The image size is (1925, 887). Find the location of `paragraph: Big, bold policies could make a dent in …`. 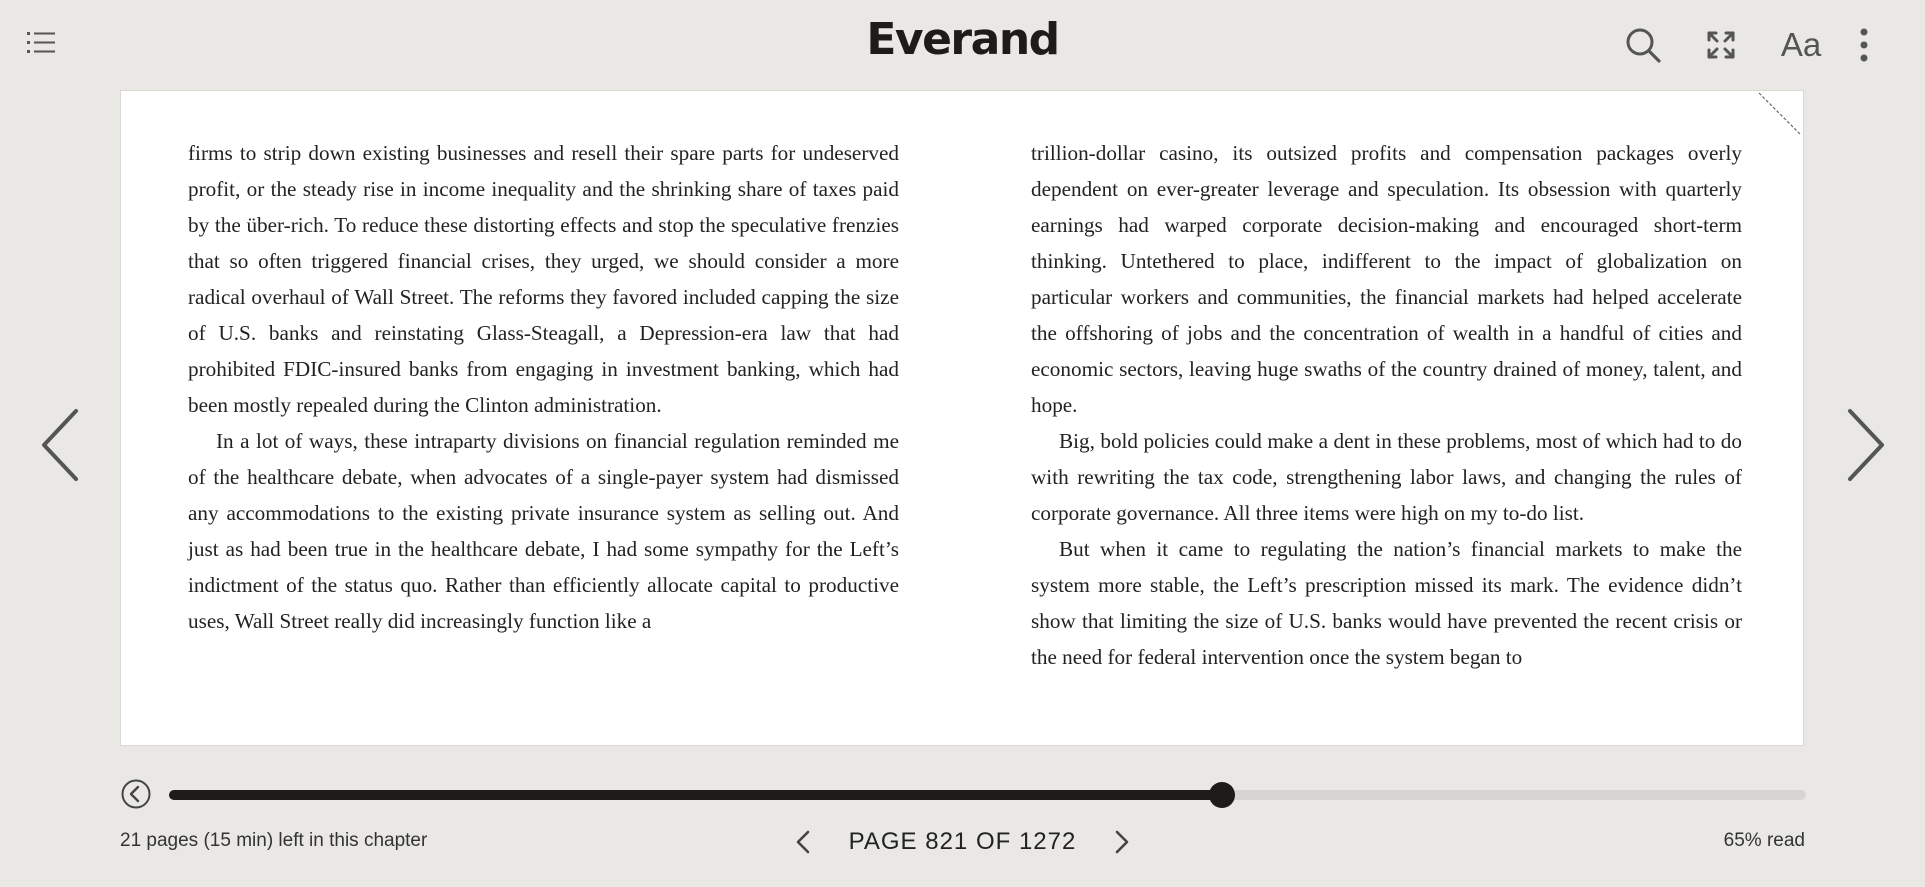

paragraph: Big, bold policies could make a dent in … is located at coordinates (1386, 477).